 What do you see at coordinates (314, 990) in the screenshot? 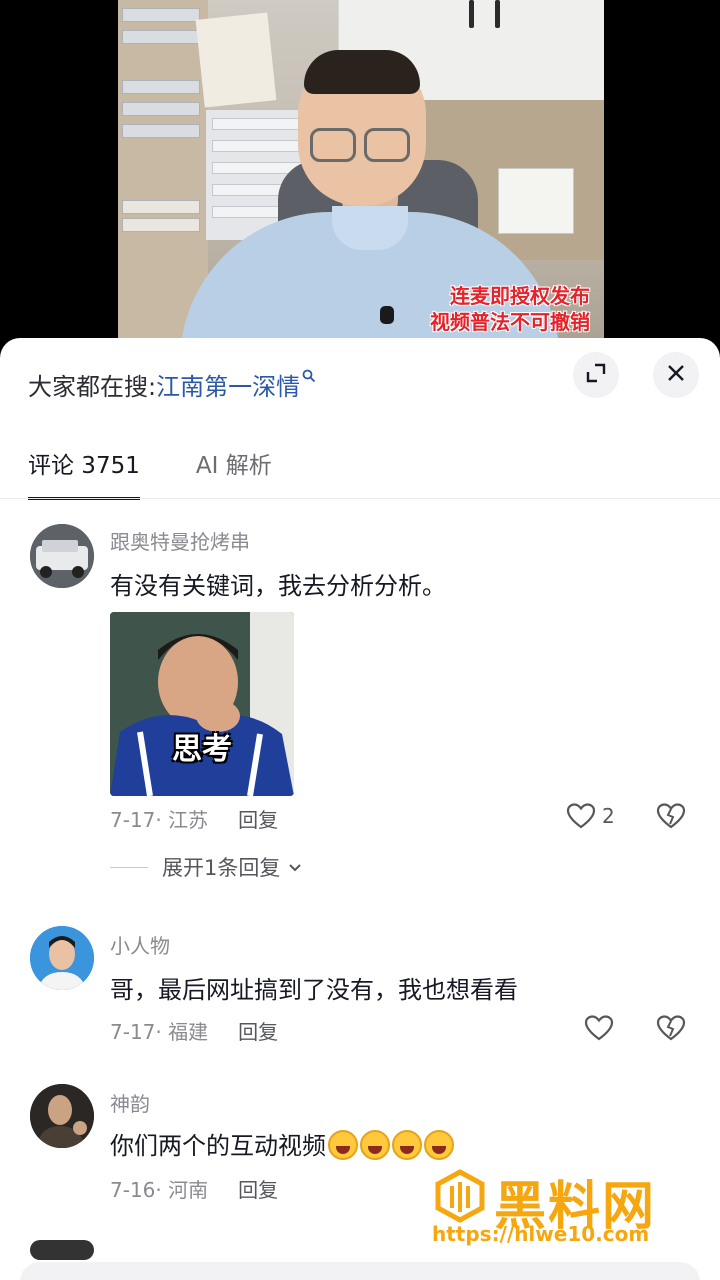
I see `comment-text: 哥，最后网址搞到了没有，我也想看看` at bounding box center [314, 990].